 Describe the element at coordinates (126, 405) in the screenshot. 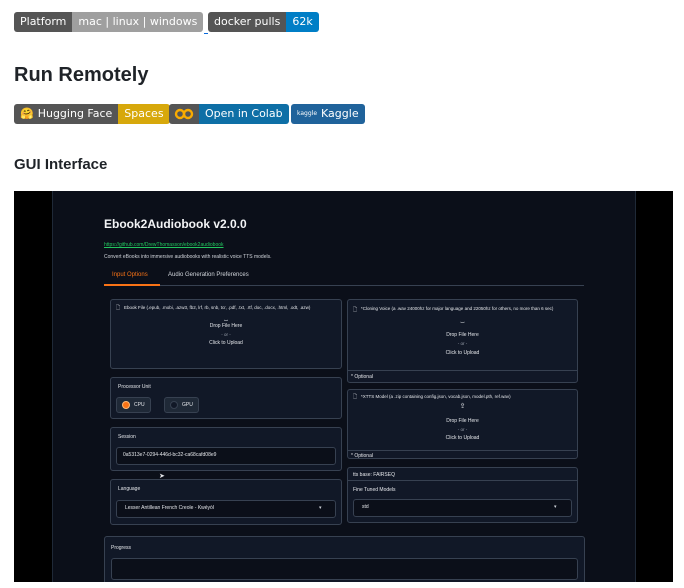

I see `radio-checked-icon` at that location.